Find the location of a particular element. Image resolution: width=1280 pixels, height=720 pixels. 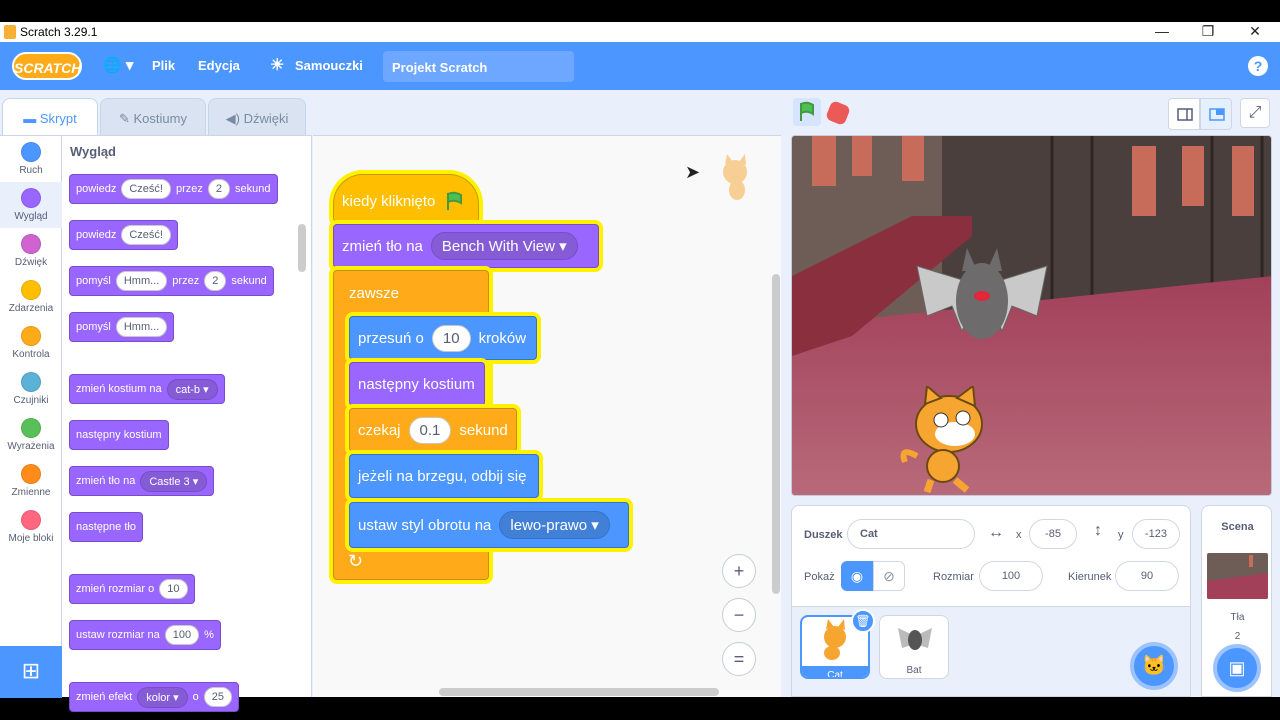

block-text: zmień efekt is located at coordinates (104, 697).